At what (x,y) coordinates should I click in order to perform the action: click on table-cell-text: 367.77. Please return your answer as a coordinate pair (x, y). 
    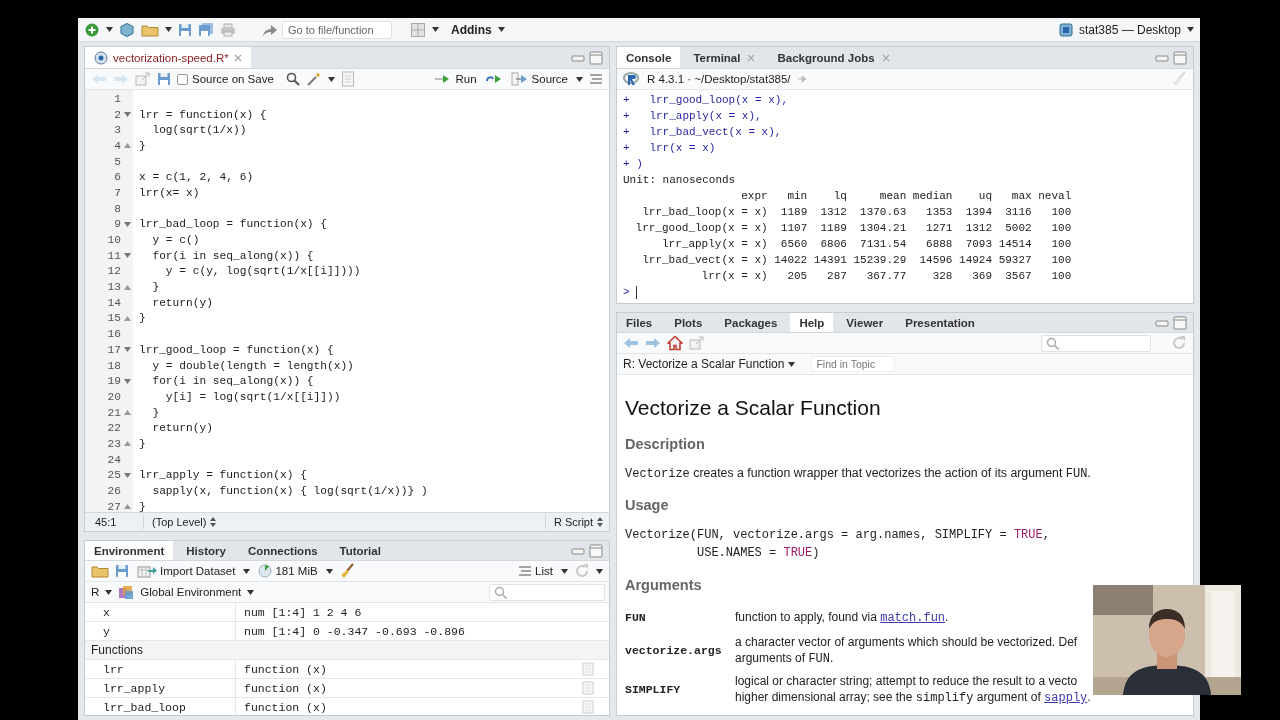
    Looking at the image, I should click on (886, 276).